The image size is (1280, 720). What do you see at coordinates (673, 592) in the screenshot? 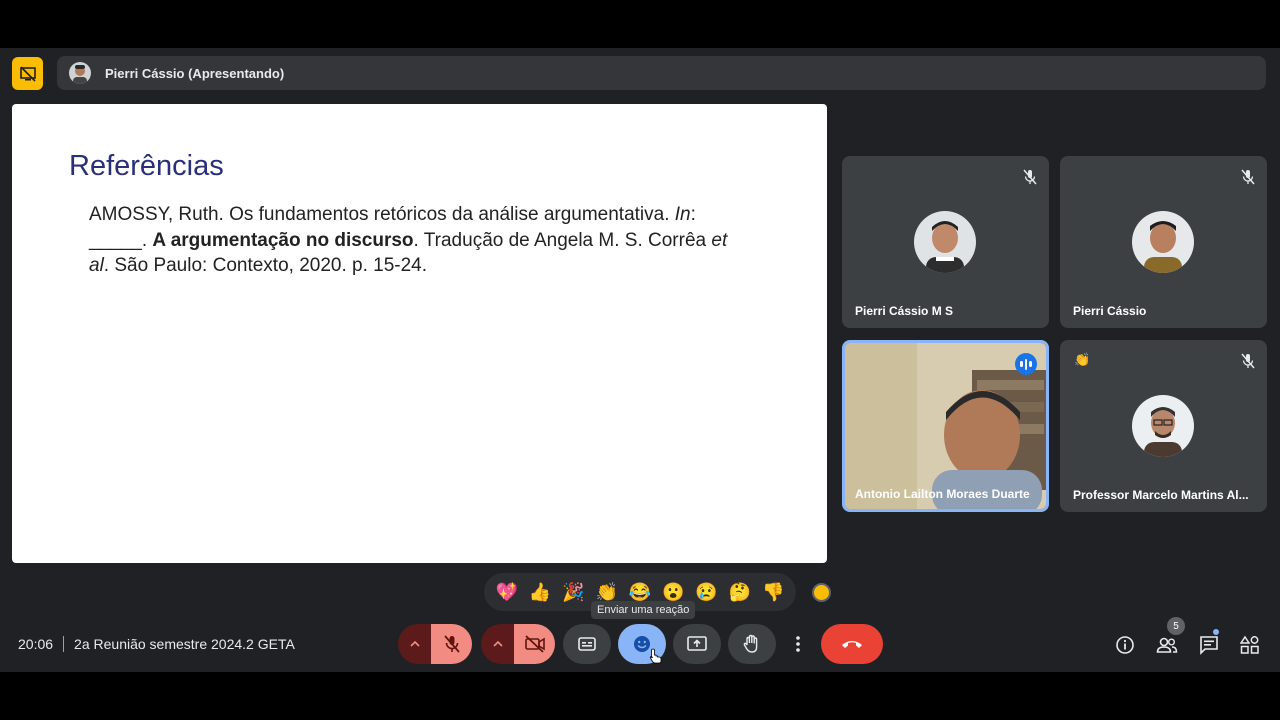
I see `reaction-surprised: 😮` at bounding box center [673, 592].